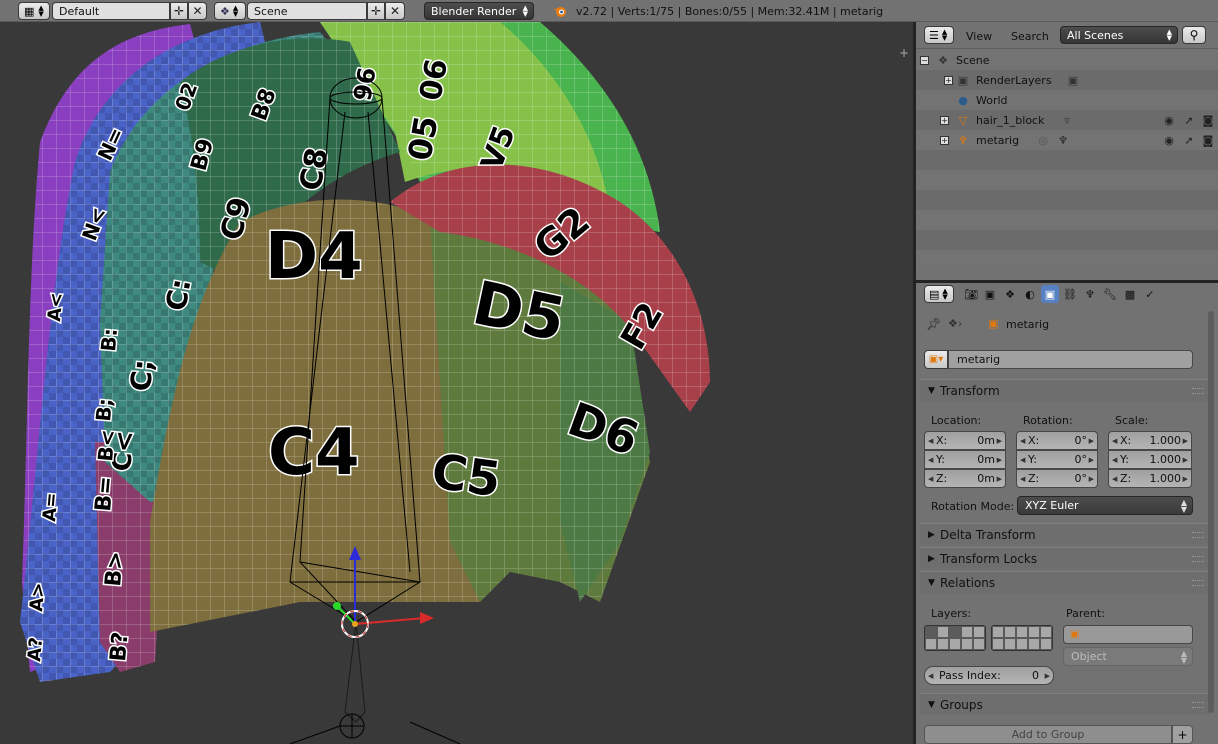 The width and height of the screenshot is (1218, 744). I want to click on scene-name-field: Scene, so click(307, 11).